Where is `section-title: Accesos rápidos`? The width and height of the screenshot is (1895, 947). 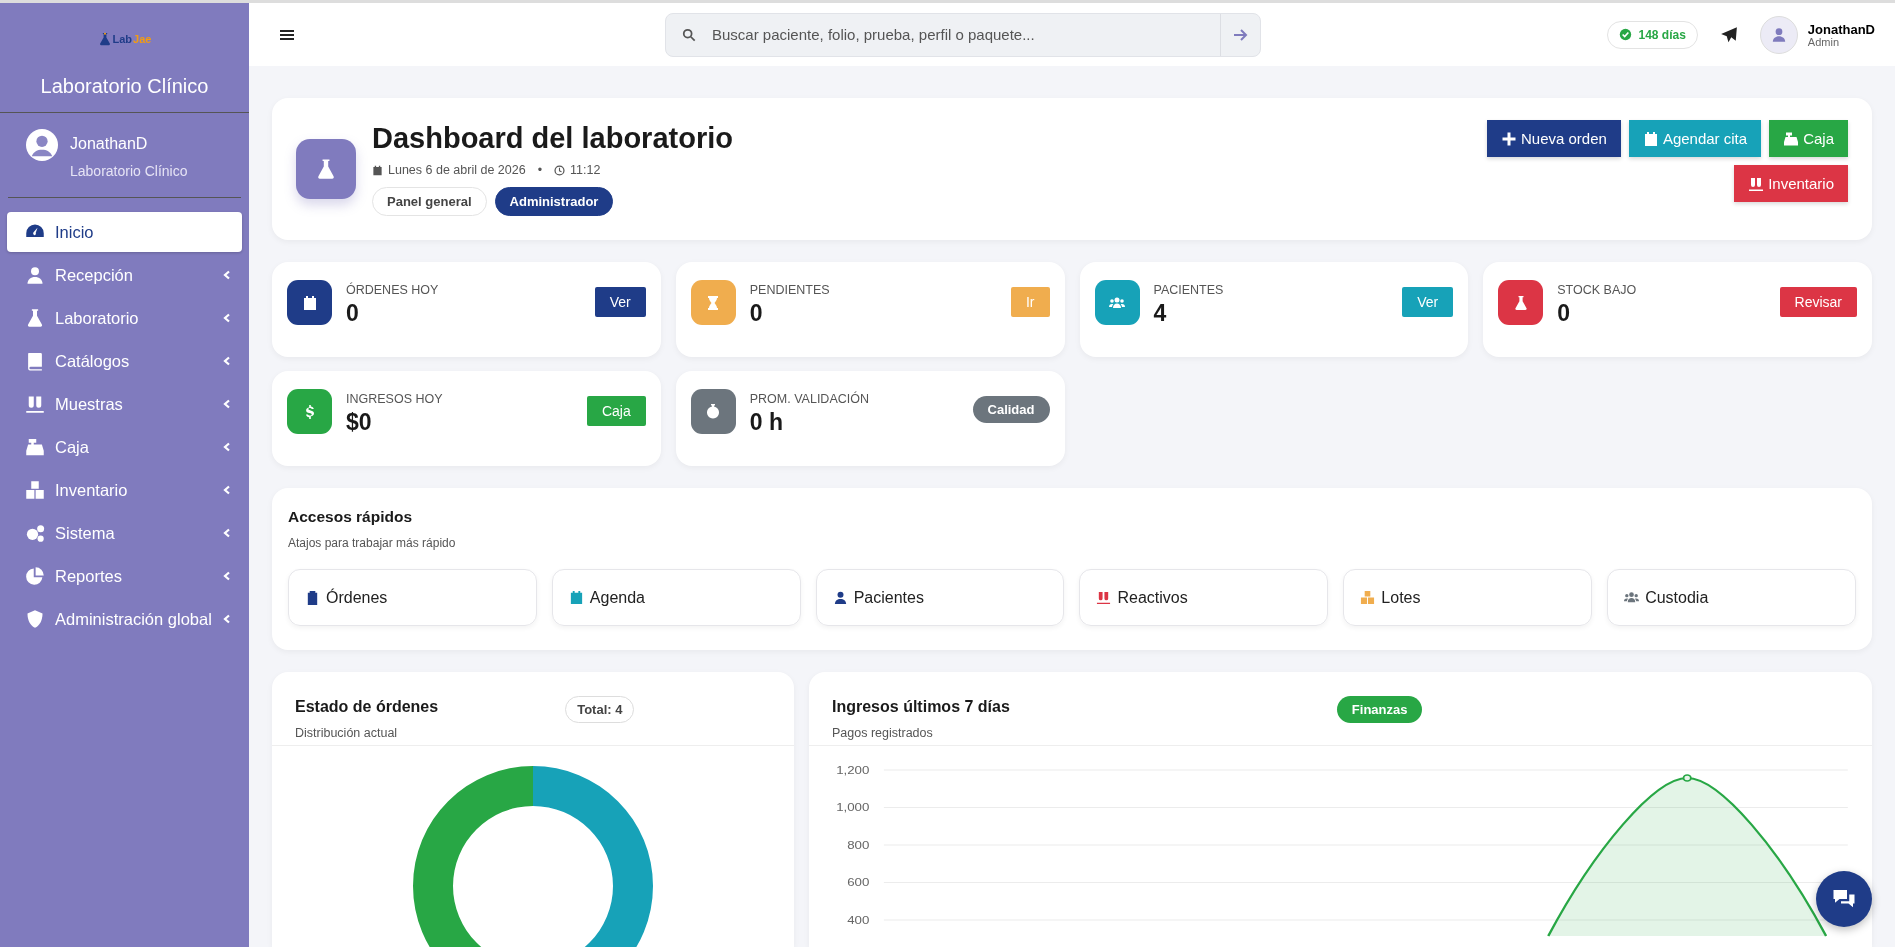 section-title: Accesos rápidos is located at coordinates (351, 517).